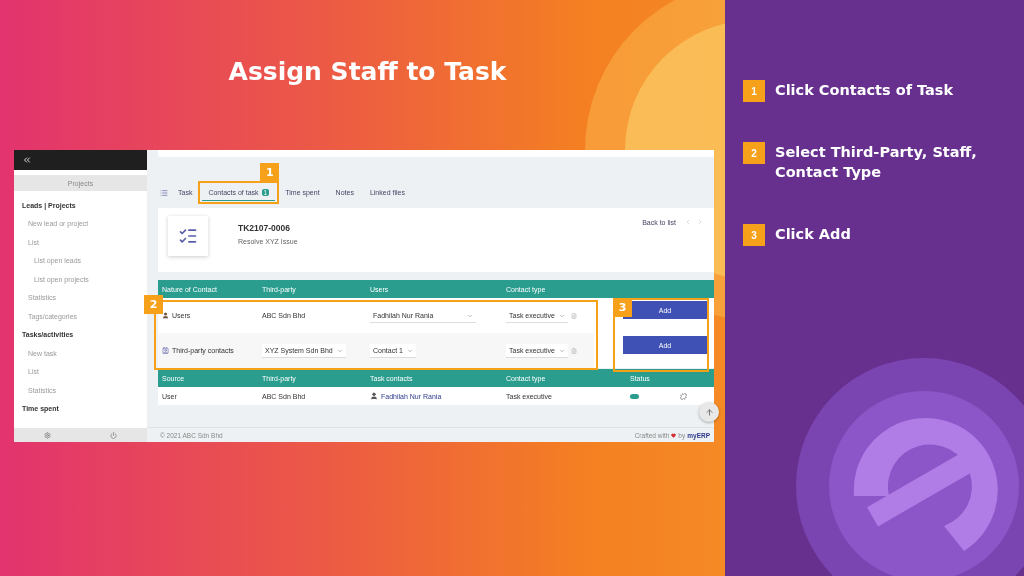 The height and width of the screenshot is (576, 1024). What do you see at coordinates (865, 90) in the screenshot?
I see `step-text: Click Contacts of Task` at bounding box center [865, 90].